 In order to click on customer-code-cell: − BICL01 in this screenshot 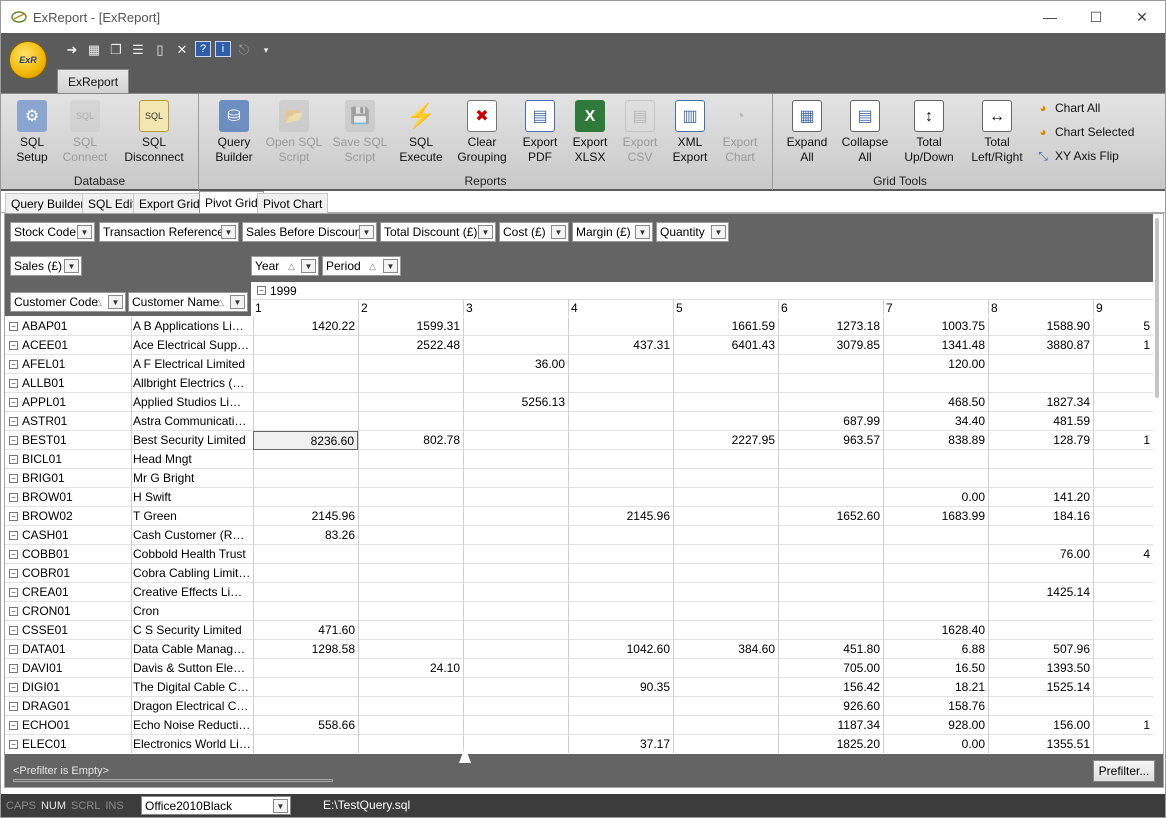, I will do `click(35, 459)`.